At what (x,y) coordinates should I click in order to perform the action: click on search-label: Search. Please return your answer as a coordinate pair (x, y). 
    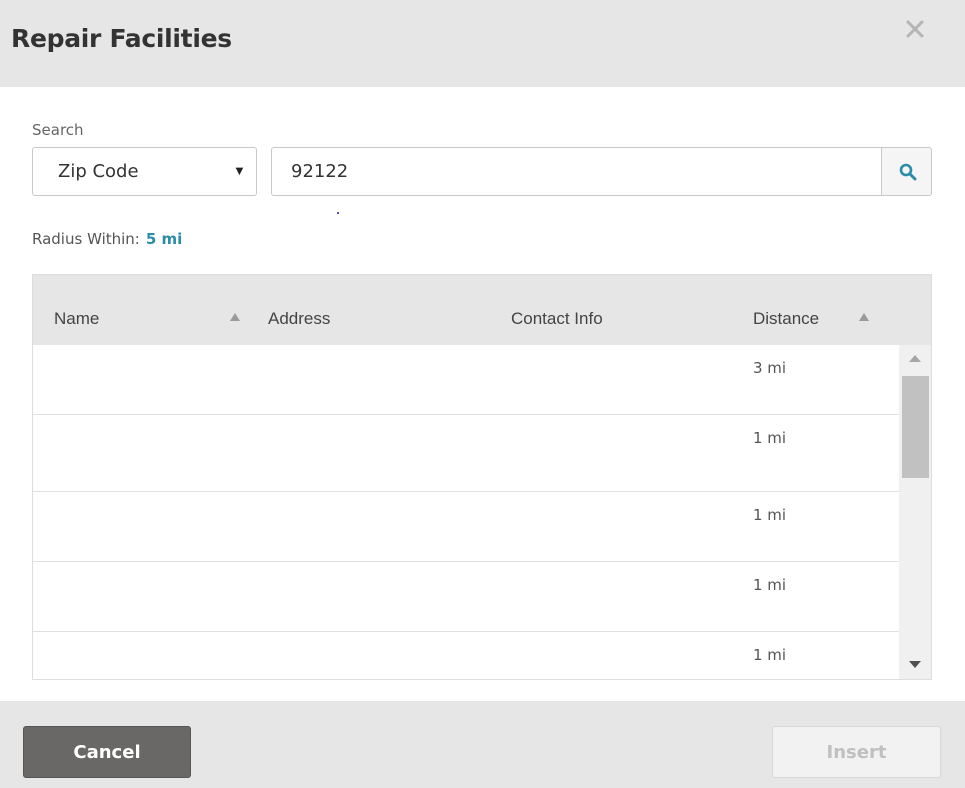
    Looking at the image, I should click on (58, 130).